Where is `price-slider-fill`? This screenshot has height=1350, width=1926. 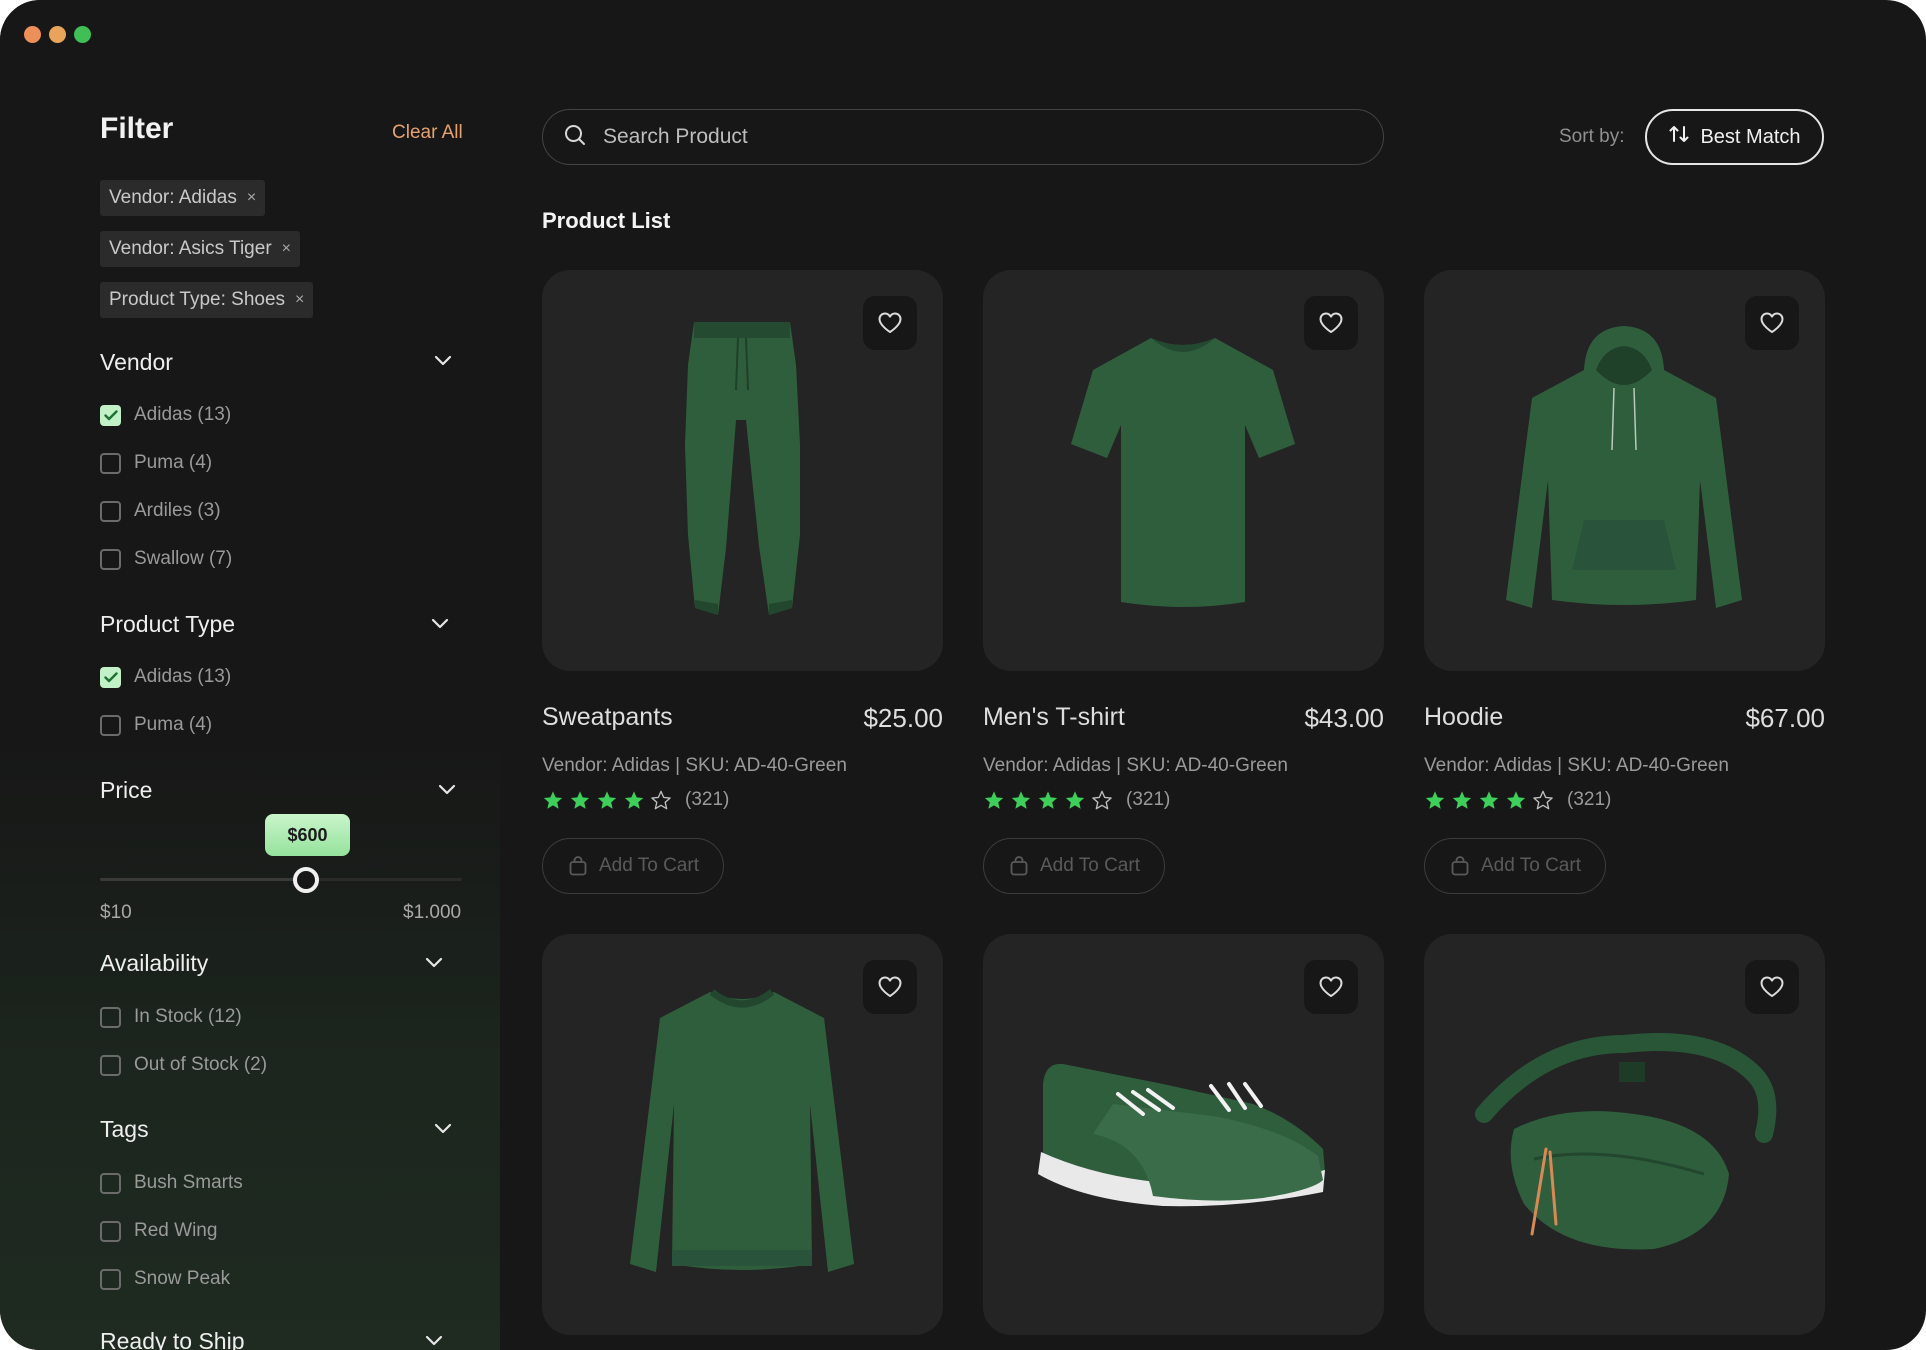 price-slider-fill is located at coordinates (209, 879).